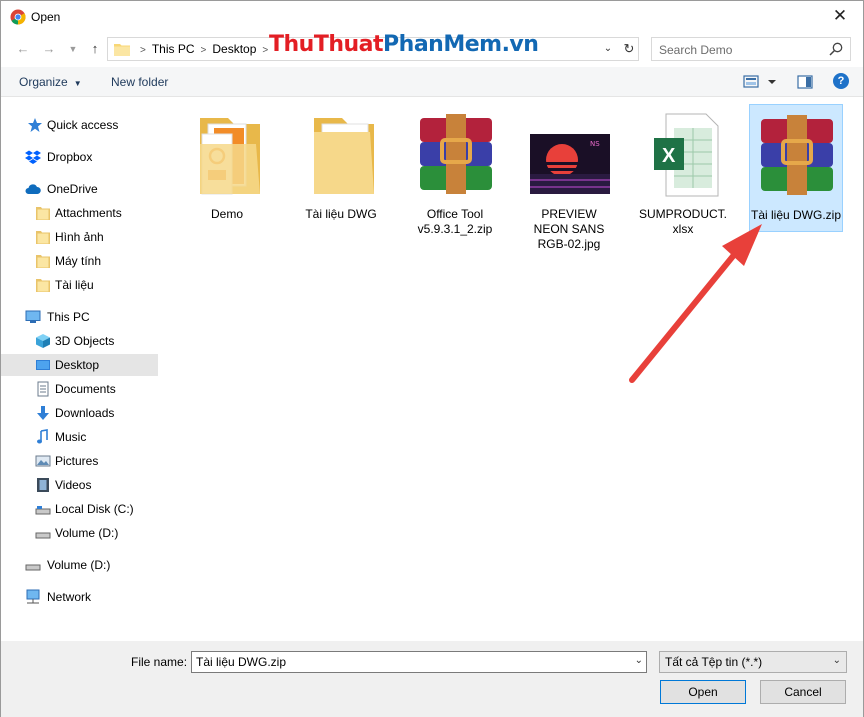 Image resolution: width=864 pixels, height=717 pixels. What do you see at coordinates (79, 461) in the screenshot?
I see `sidebar-item-pictures: Pictures` at bounding box center [79, 461].